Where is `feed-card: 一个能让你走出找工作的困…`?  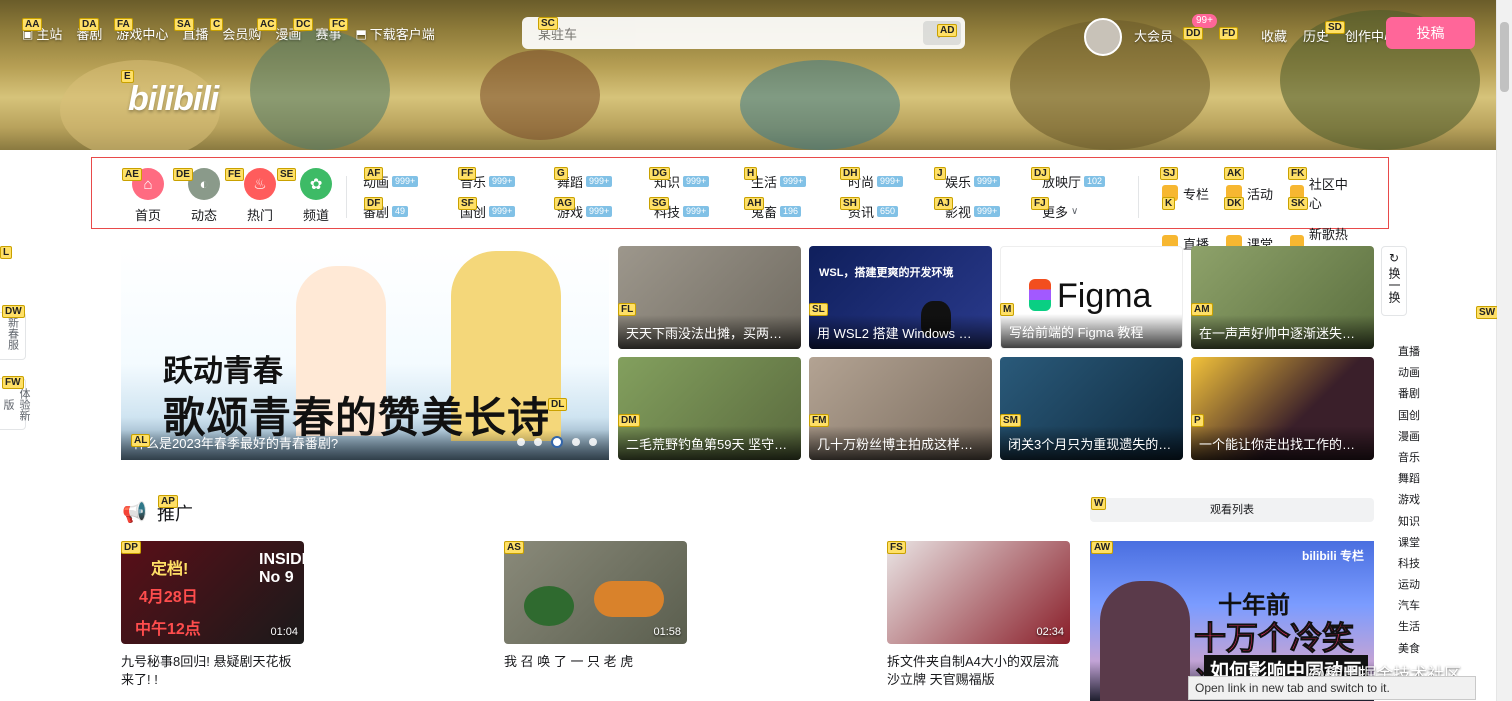
feed-card: 一个能让你走出找工作的困… is located at coordinates (1282, 408).